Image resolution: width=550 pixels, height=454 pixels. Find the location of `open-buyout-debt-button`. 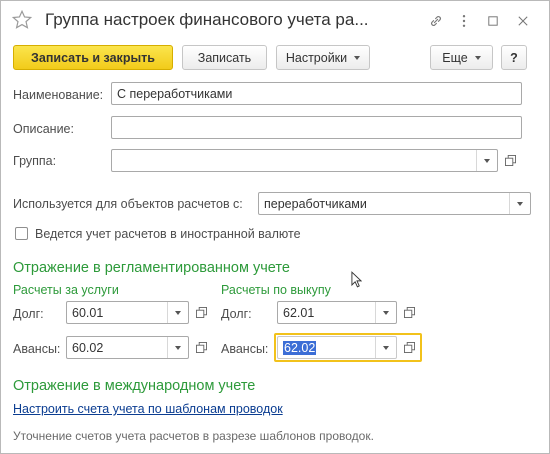

open-buyout-debt-button is located at coordinates (409, 312).